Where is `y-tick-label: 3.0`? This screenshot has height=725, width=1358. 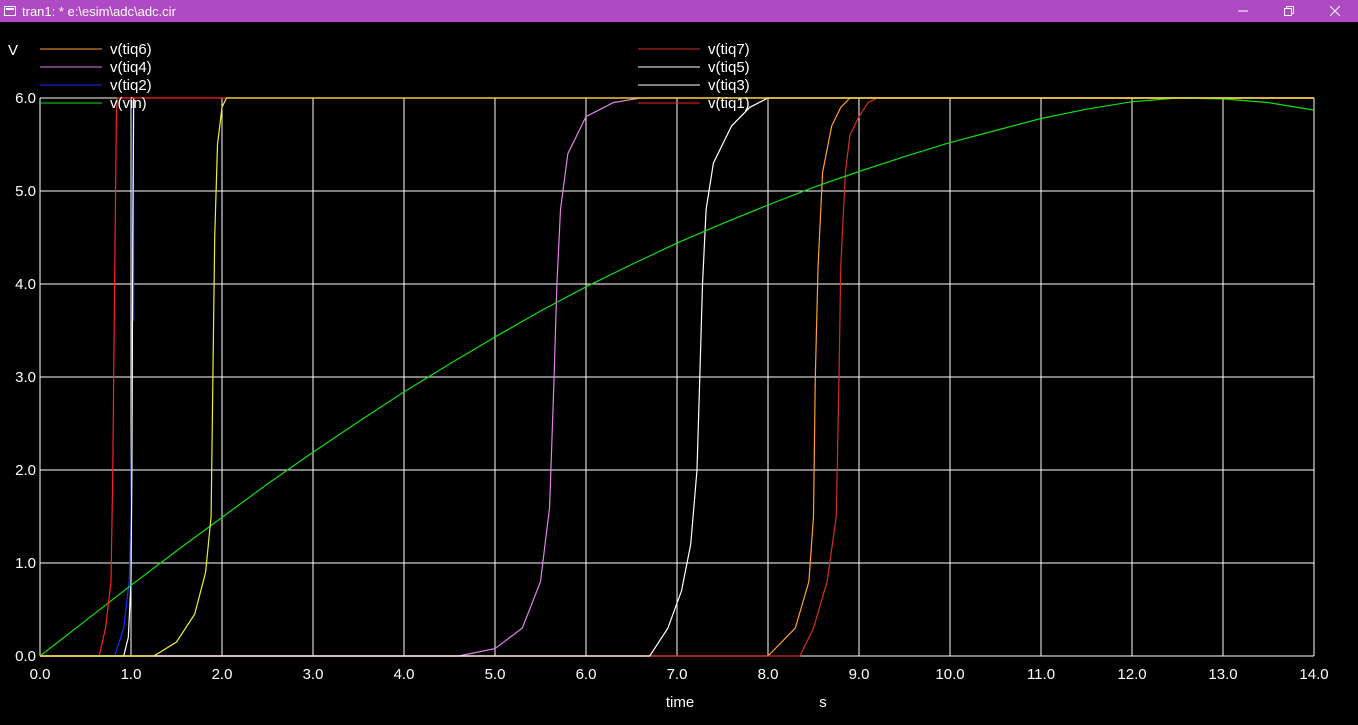 y-tick-label: 3.0 is located at coordinates (25, 377).